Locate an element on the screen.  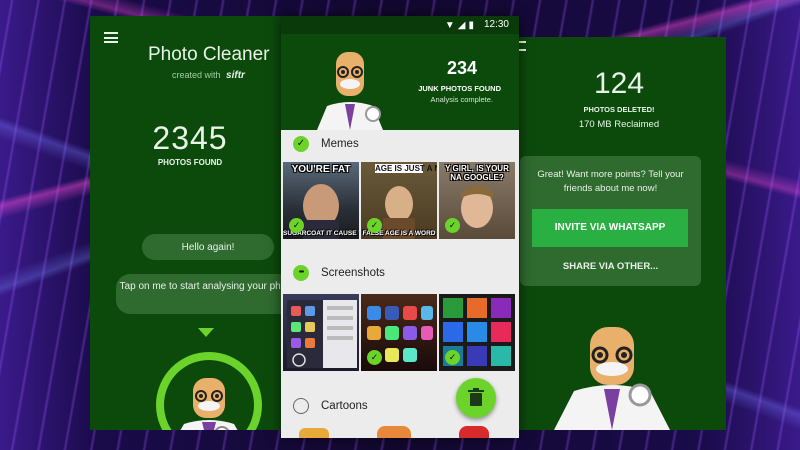
section-label: Screenshots is located at coordinates (353, 273).